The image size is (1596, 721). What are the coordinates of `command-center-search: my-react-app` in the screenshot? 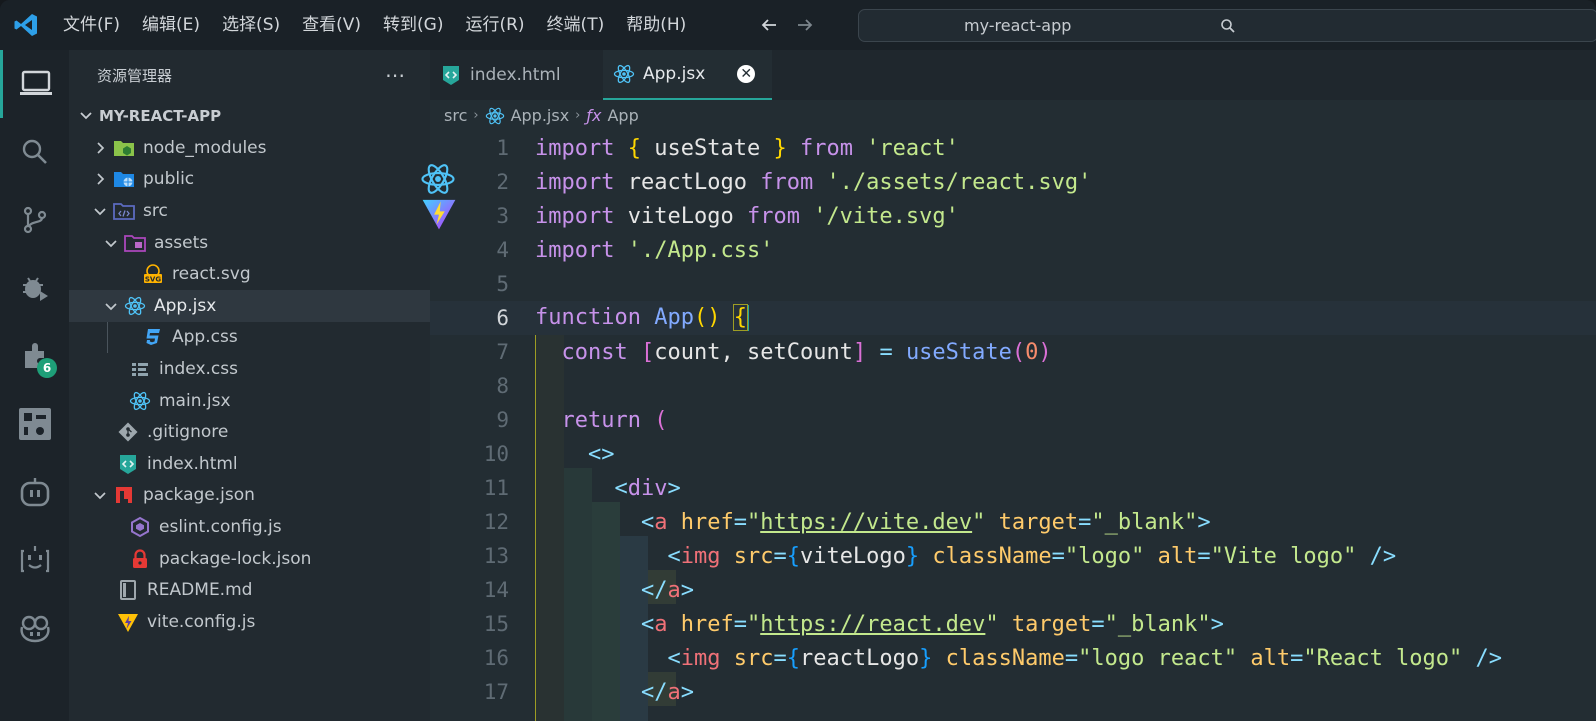 It's located at (1227, 25).